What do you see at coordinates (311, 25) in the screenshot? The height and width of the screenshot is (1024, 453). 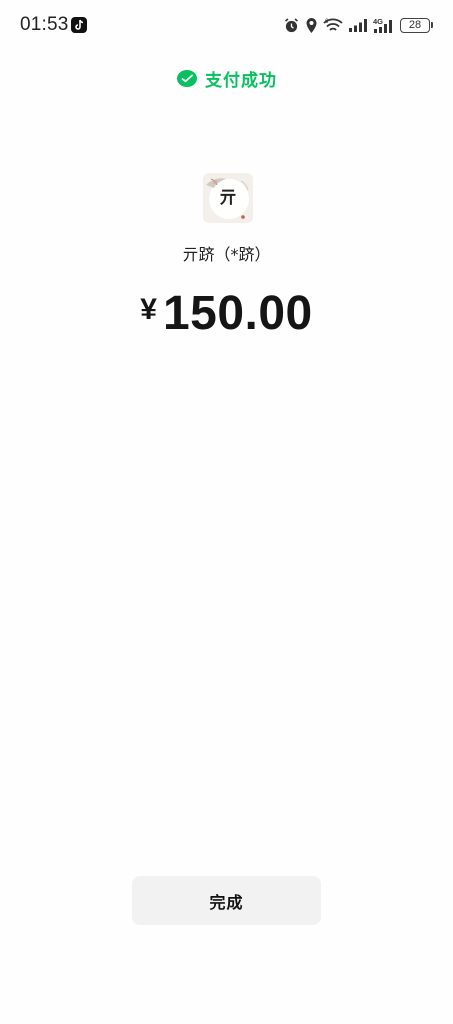 I see `location-icon` at bounding box center [311, 25].